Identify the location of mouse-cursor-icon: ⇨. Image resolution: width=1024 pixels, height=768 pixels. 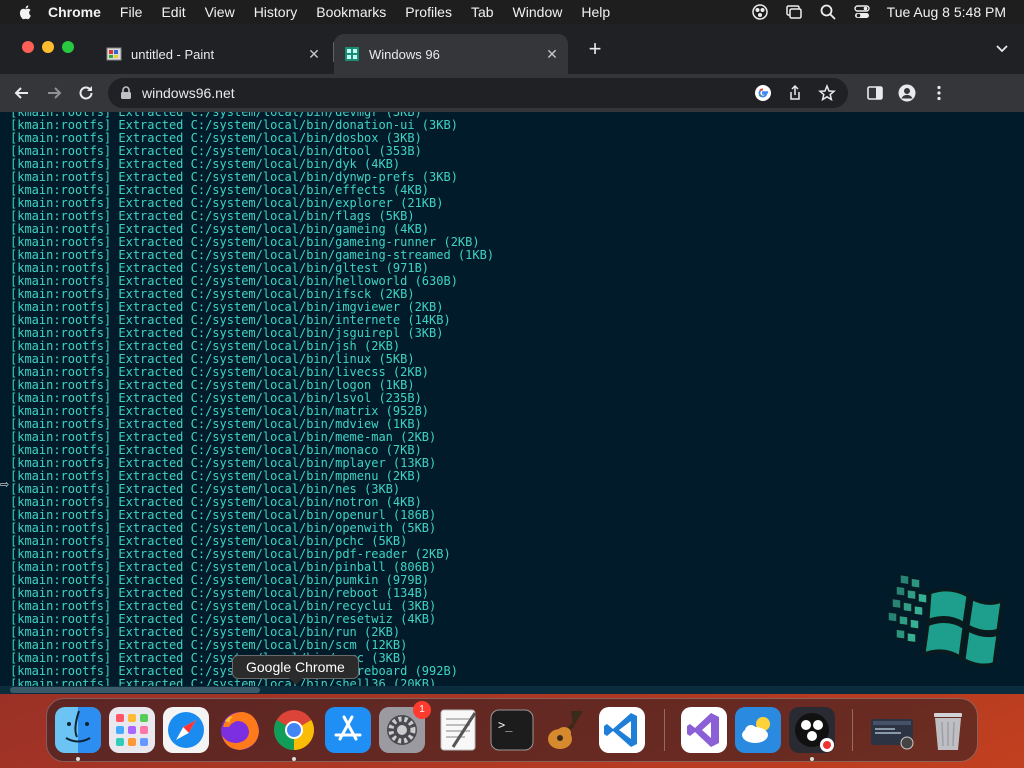
(5, 485).